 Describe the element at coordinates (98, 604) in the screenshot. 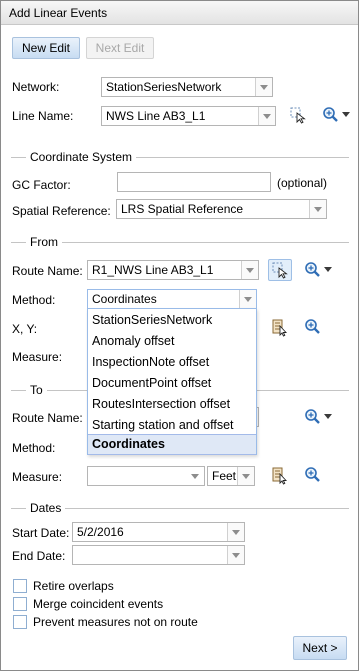

I see `merge-coincident-label: Merge coincident events` at that location.